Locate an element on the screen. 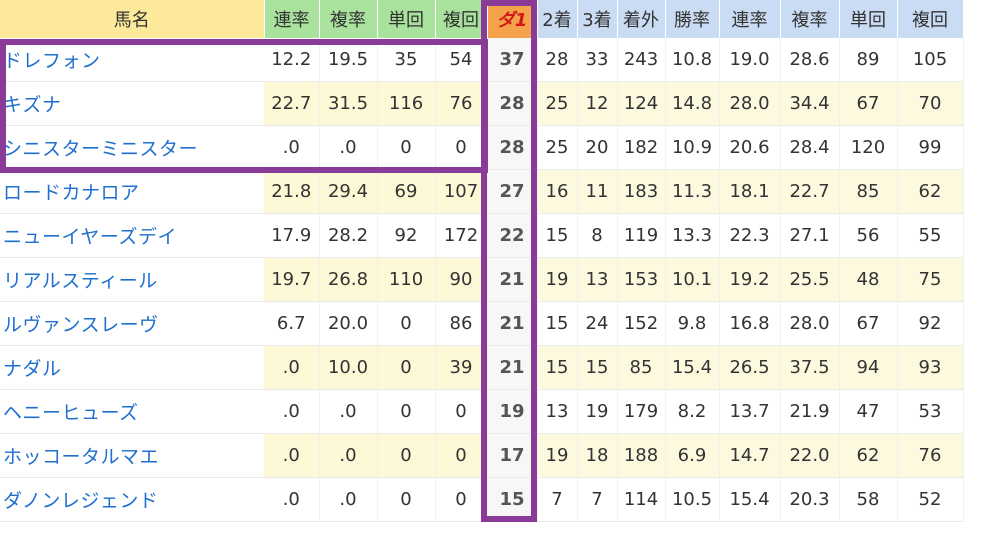 The height and width of the screenshot is (537, 981). header-second: 2着 is located at coordinates (557, 19).